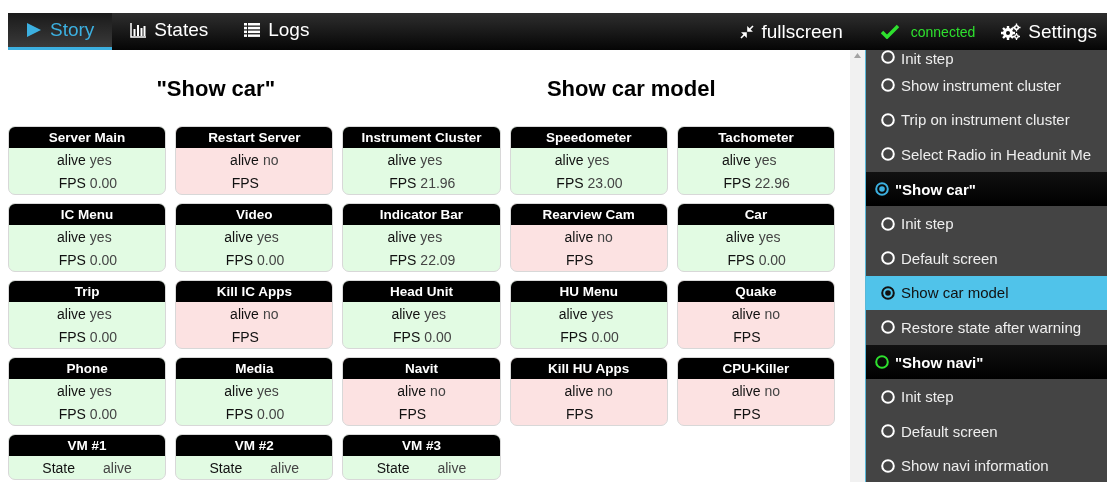  Describe the element at coordinates (277, 31) in the screenshot. I see `nav-tab: Logs` at that location.